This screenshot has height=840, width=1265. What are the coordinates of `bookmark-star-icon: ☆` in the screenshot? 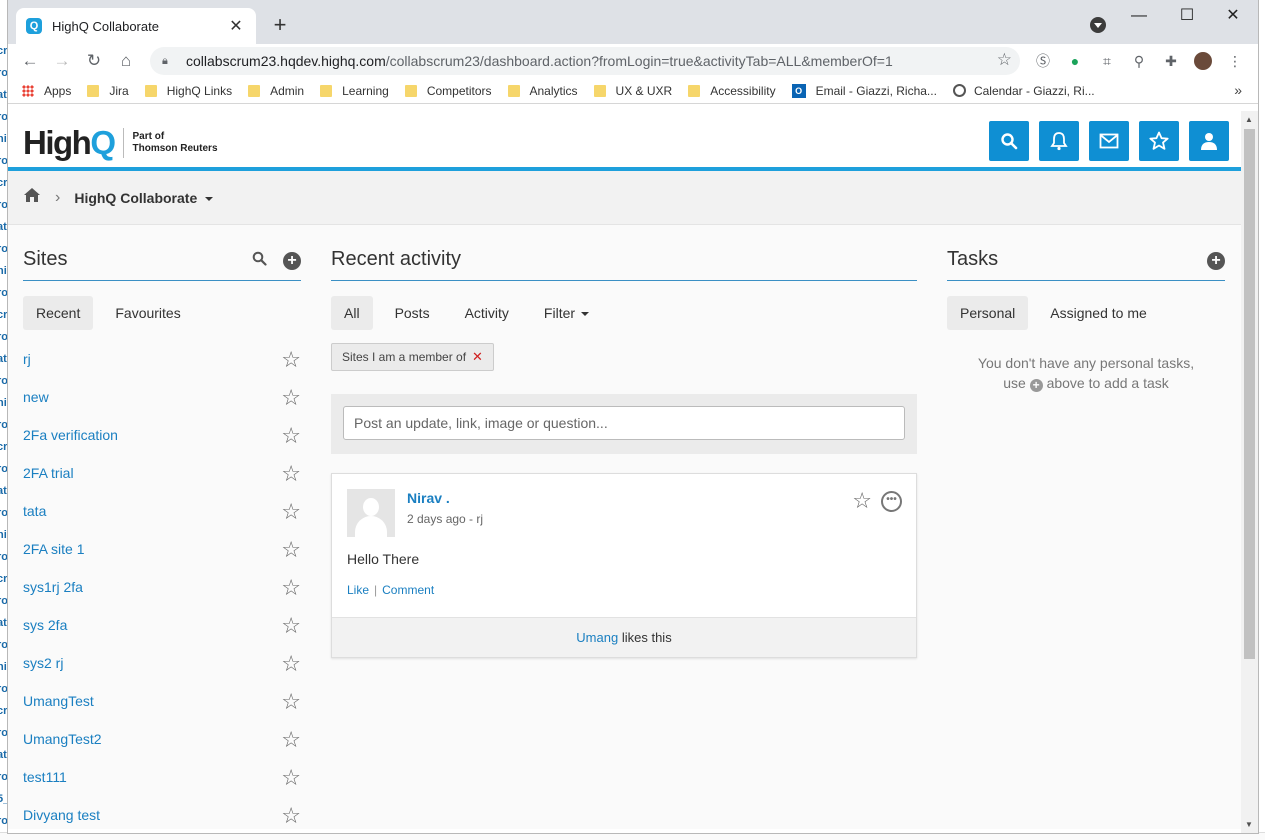 It's located at (1004, 60).